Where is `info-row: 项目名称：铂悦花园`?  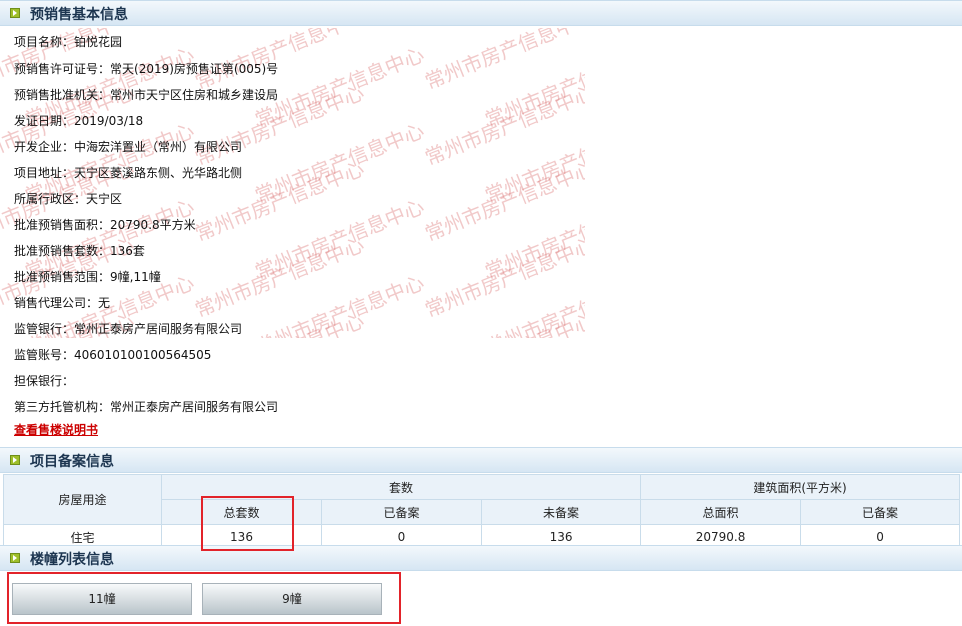 info-row: 项目名称：铂悦花园 is located at coordinates (68, 42).